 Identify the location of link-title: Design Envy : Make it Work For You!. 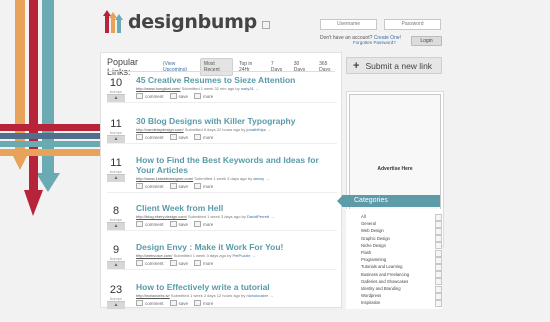
(236, 247).